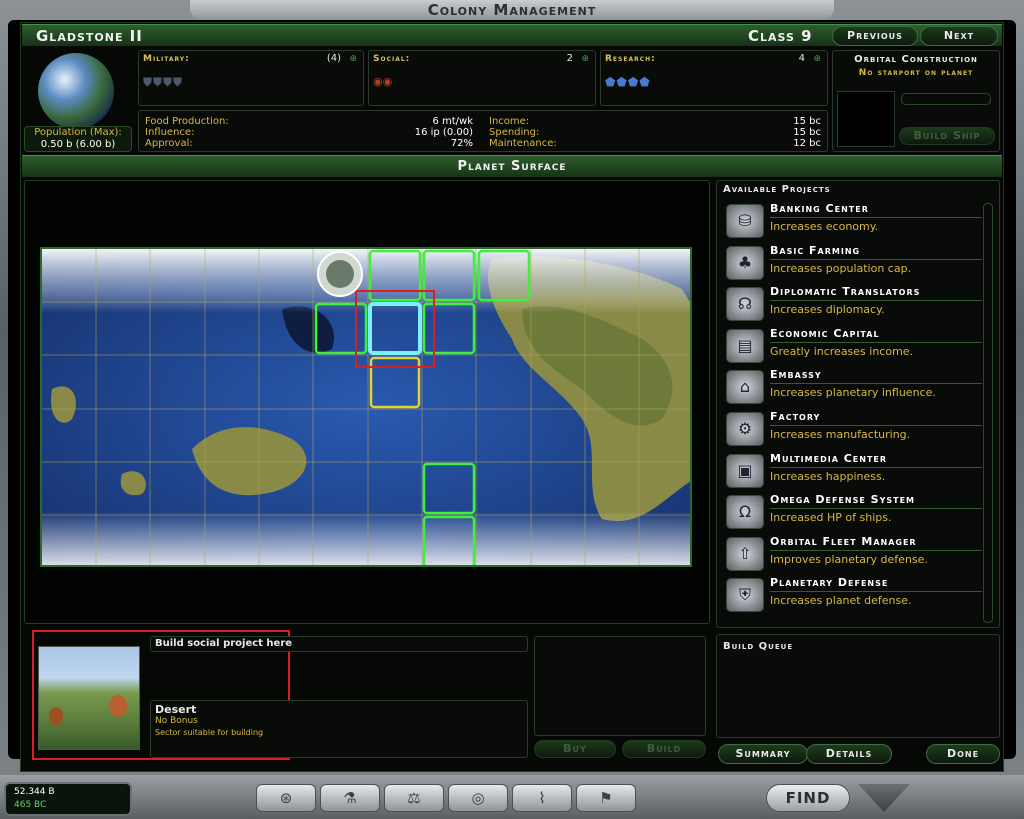  I want to click on project-item: ⚙ Factory Increases manufacturing., so click(854, 429).